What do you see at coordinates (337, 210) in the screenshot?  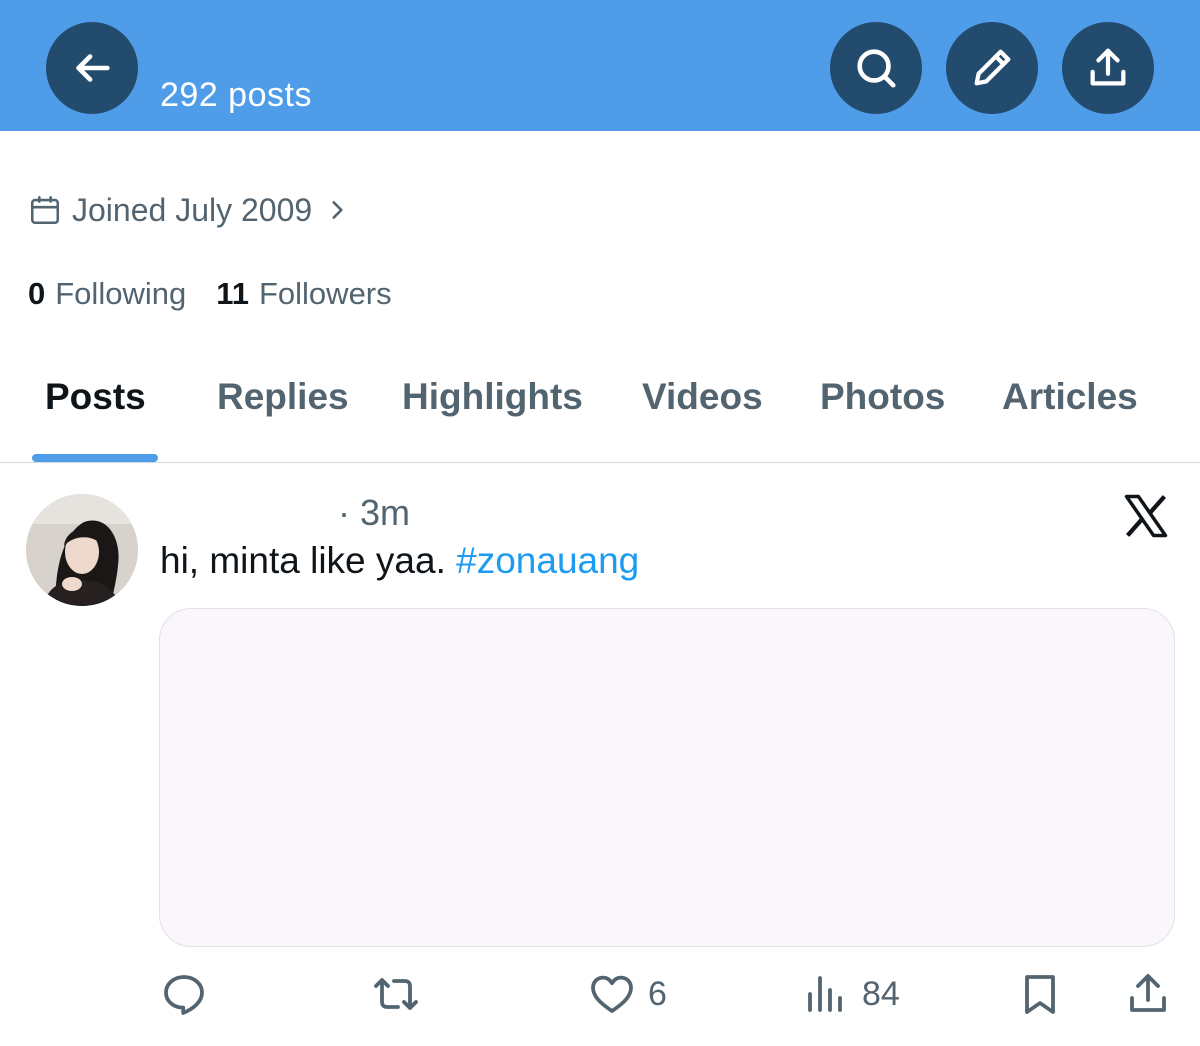 I see `chevron-right-icon` at bounding box center [337, 210].